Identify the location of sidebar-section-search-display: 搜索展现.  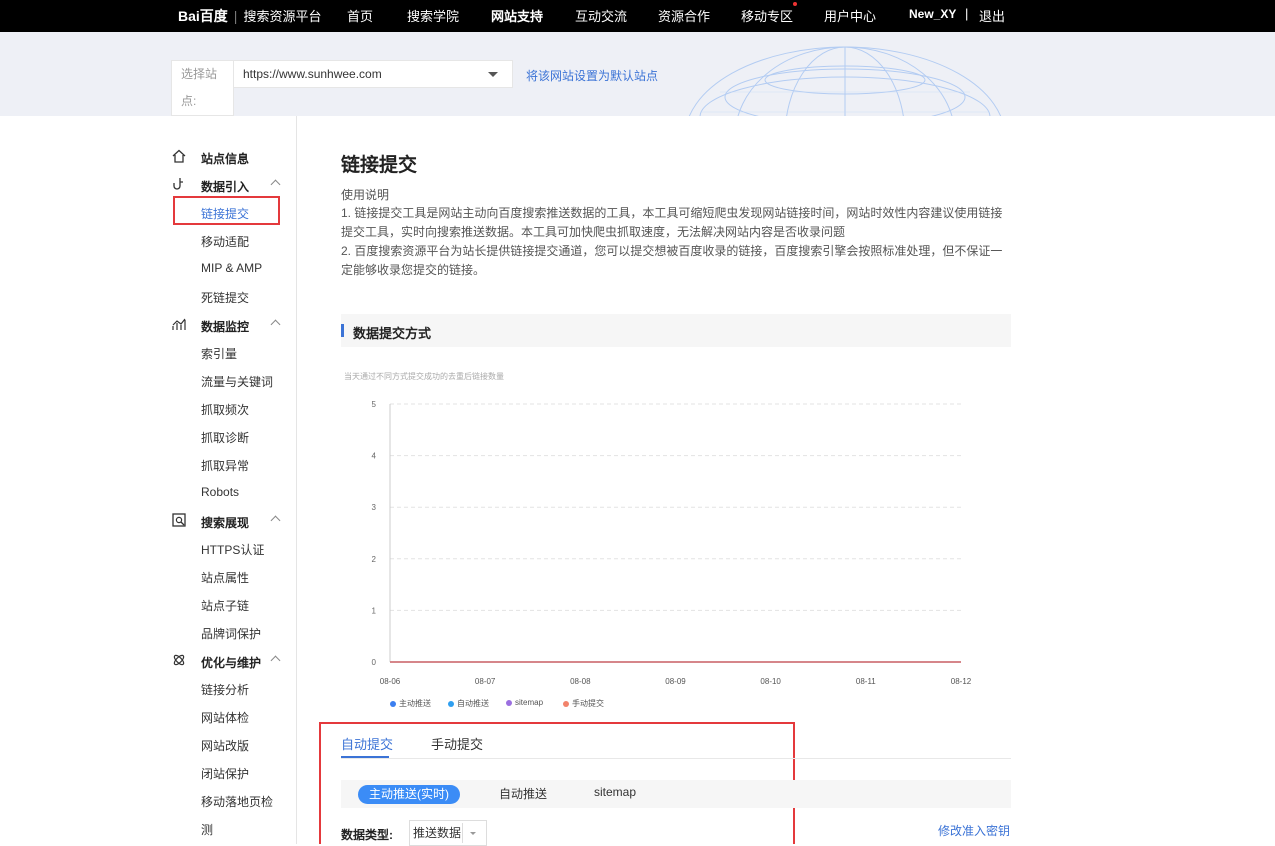
(228, 521).